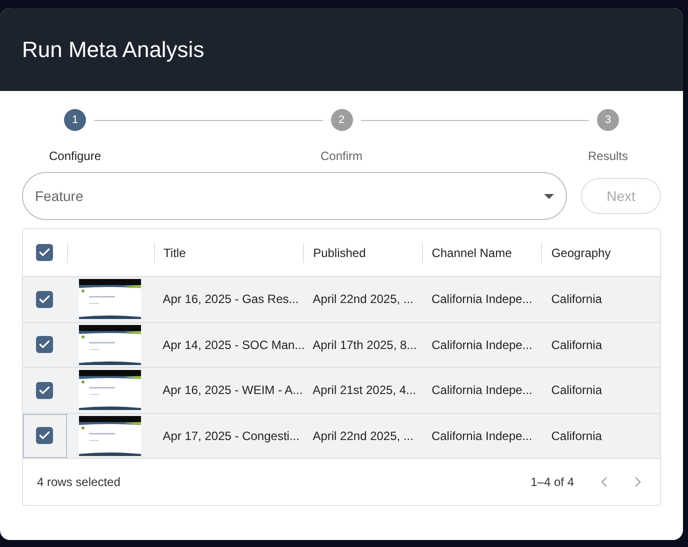 The width and height of the screenshot is (688, 547). Describe the element at coordinates (581, 253) in the screenshot. I see `column-header: Geography` at that location.